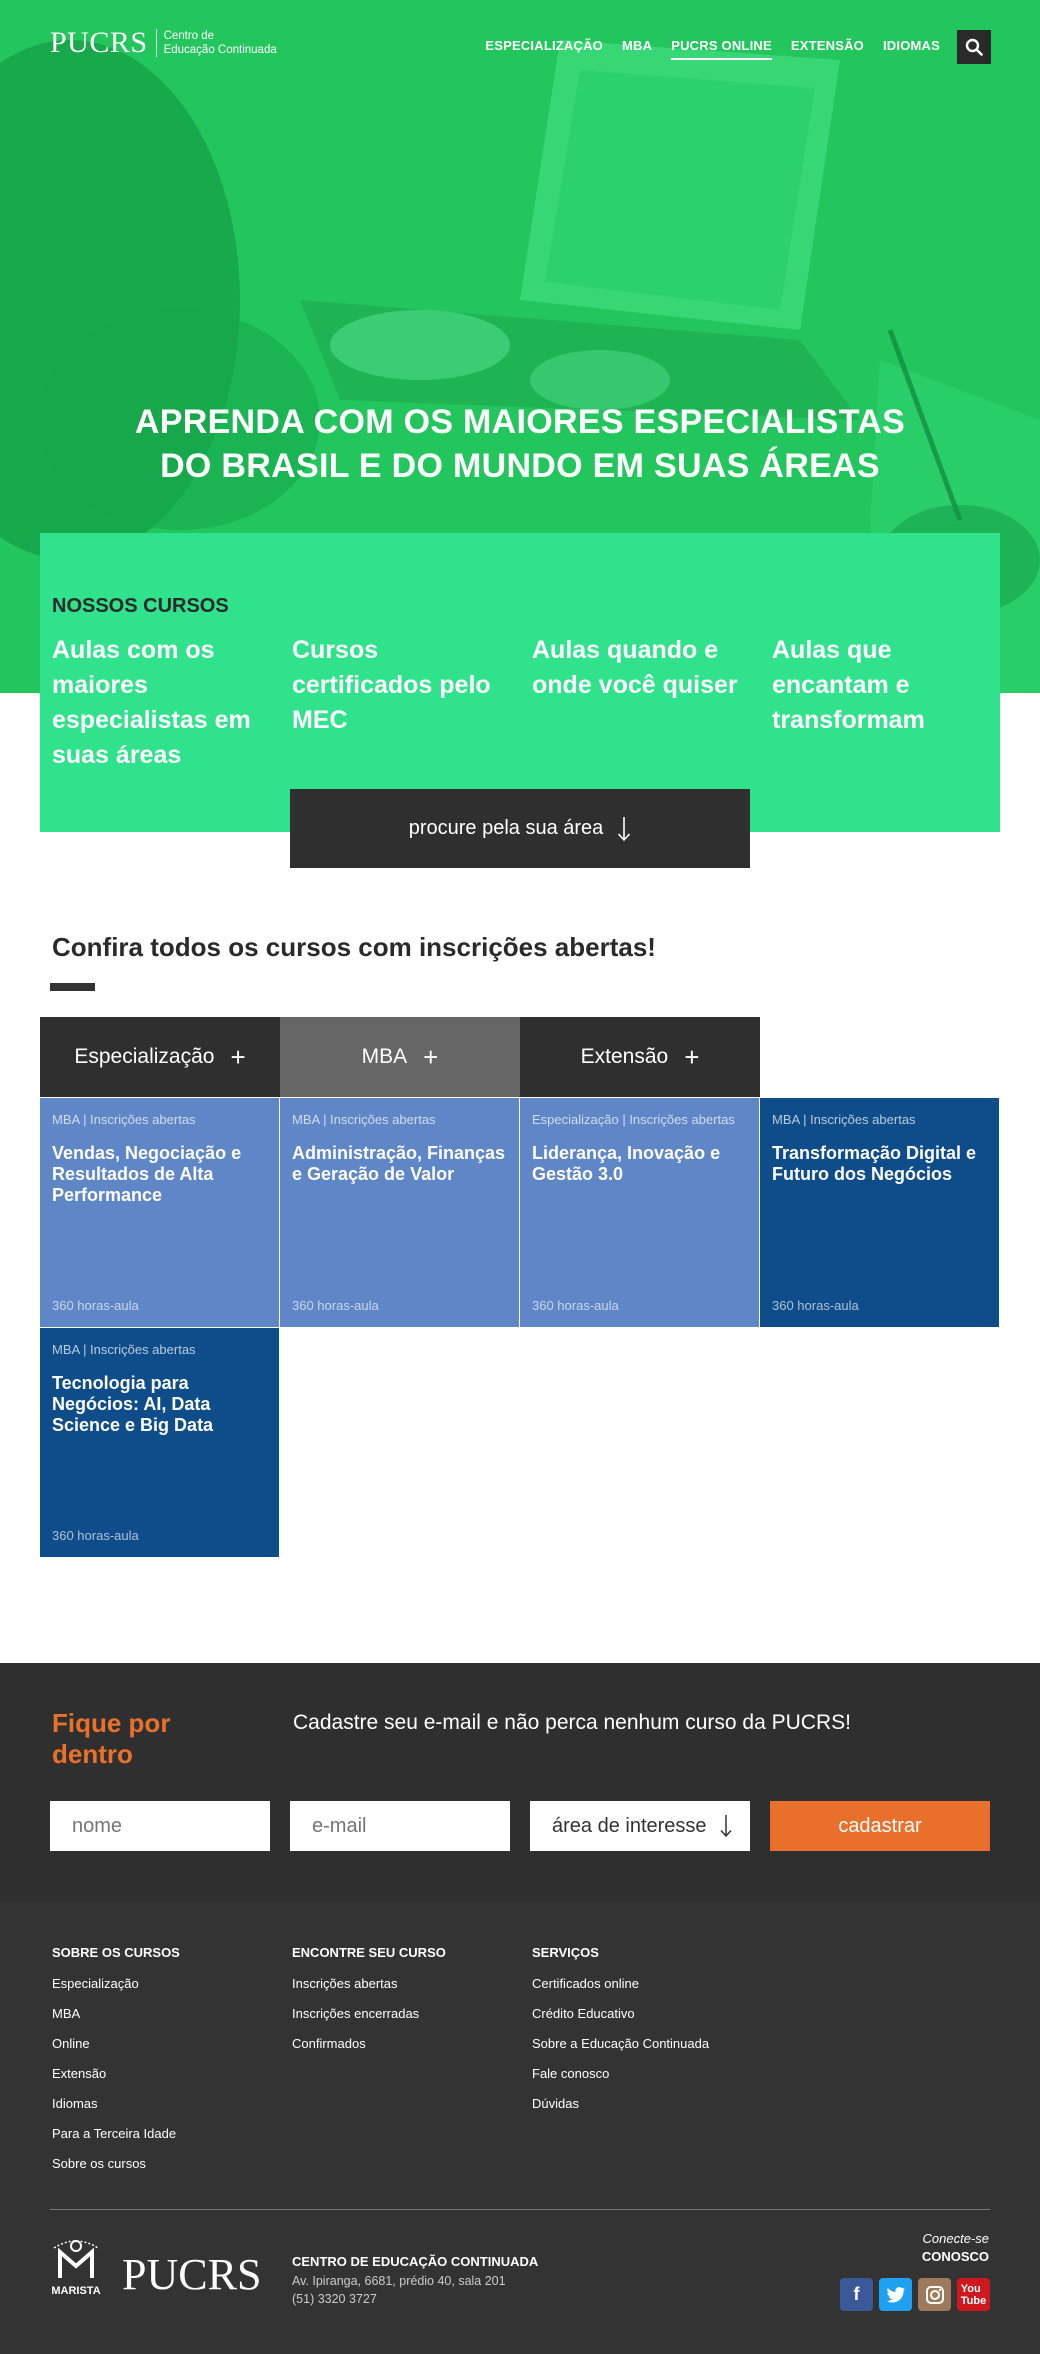  Describe the element at coordinates (369, 2014) in the screenshot. I see `footer-link: Inscrições encerradas` at that location.